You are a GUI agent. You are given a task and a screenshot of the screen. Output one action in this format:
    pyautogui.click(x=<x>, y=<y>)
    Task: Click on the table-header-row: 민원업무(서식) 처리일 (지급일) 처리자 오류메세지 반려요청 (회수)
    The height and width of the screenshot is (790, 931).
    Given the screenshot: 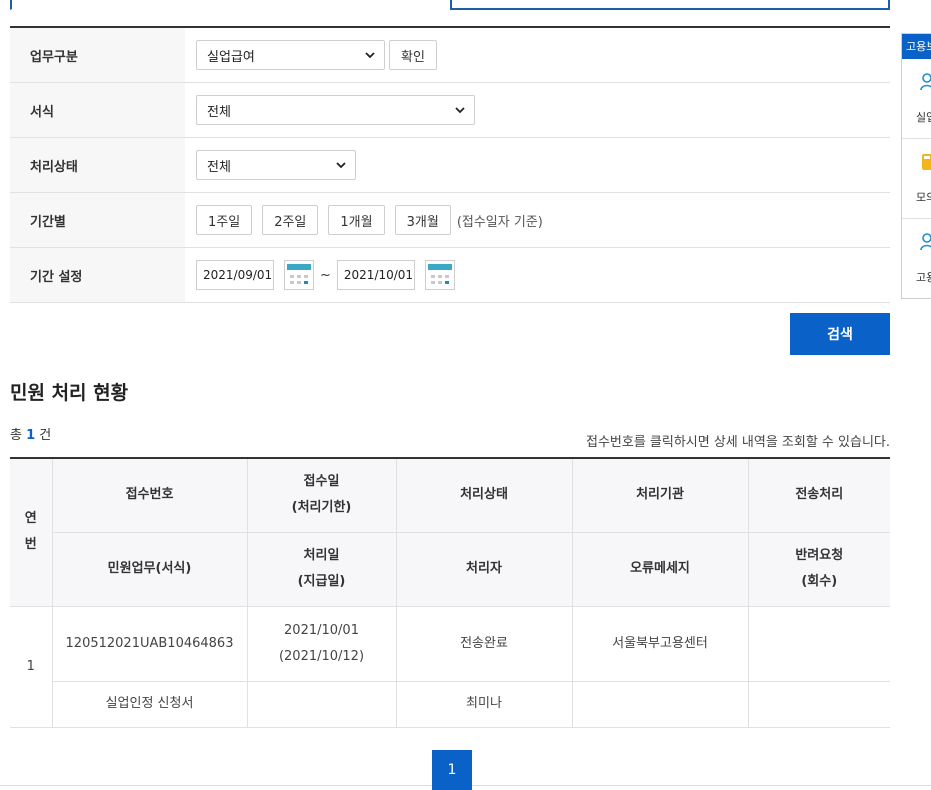 What is the action you would take?
    pyautogui.click(x=450, y=569)
    